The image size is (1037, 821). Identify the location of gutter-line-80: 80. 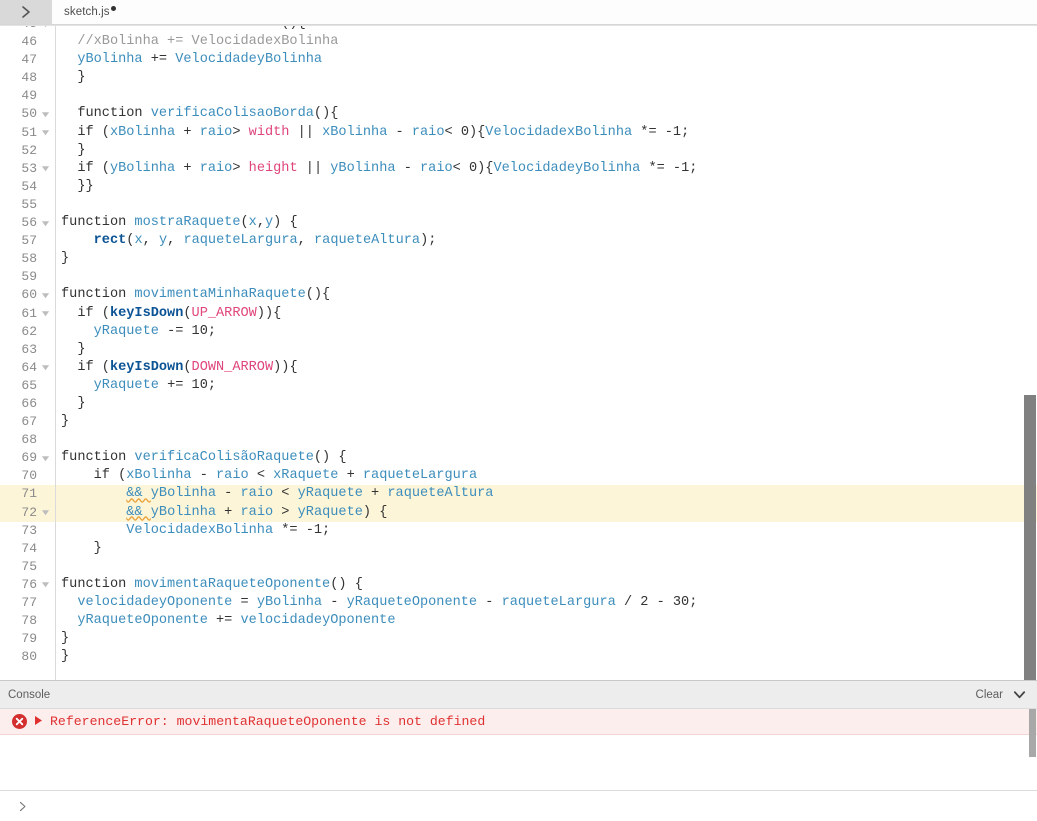
(27, 657).